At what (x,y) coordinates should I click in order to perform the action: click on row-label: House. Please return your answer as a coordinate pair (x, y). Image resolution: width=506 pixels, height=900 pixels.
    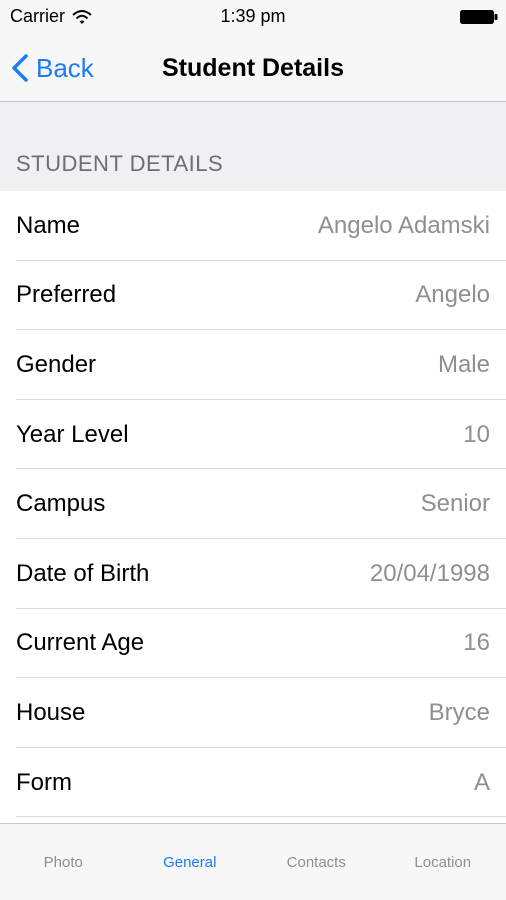
    Looking at the image, I should click on (51, 712).